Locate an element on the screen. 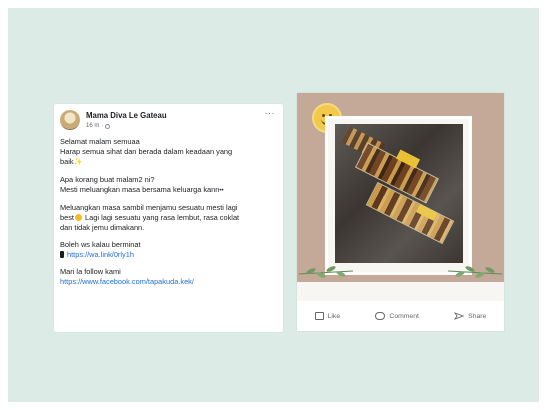 The height and width of the screenshot is (410, 547). comment-icon is located at coordinates (380, 316).